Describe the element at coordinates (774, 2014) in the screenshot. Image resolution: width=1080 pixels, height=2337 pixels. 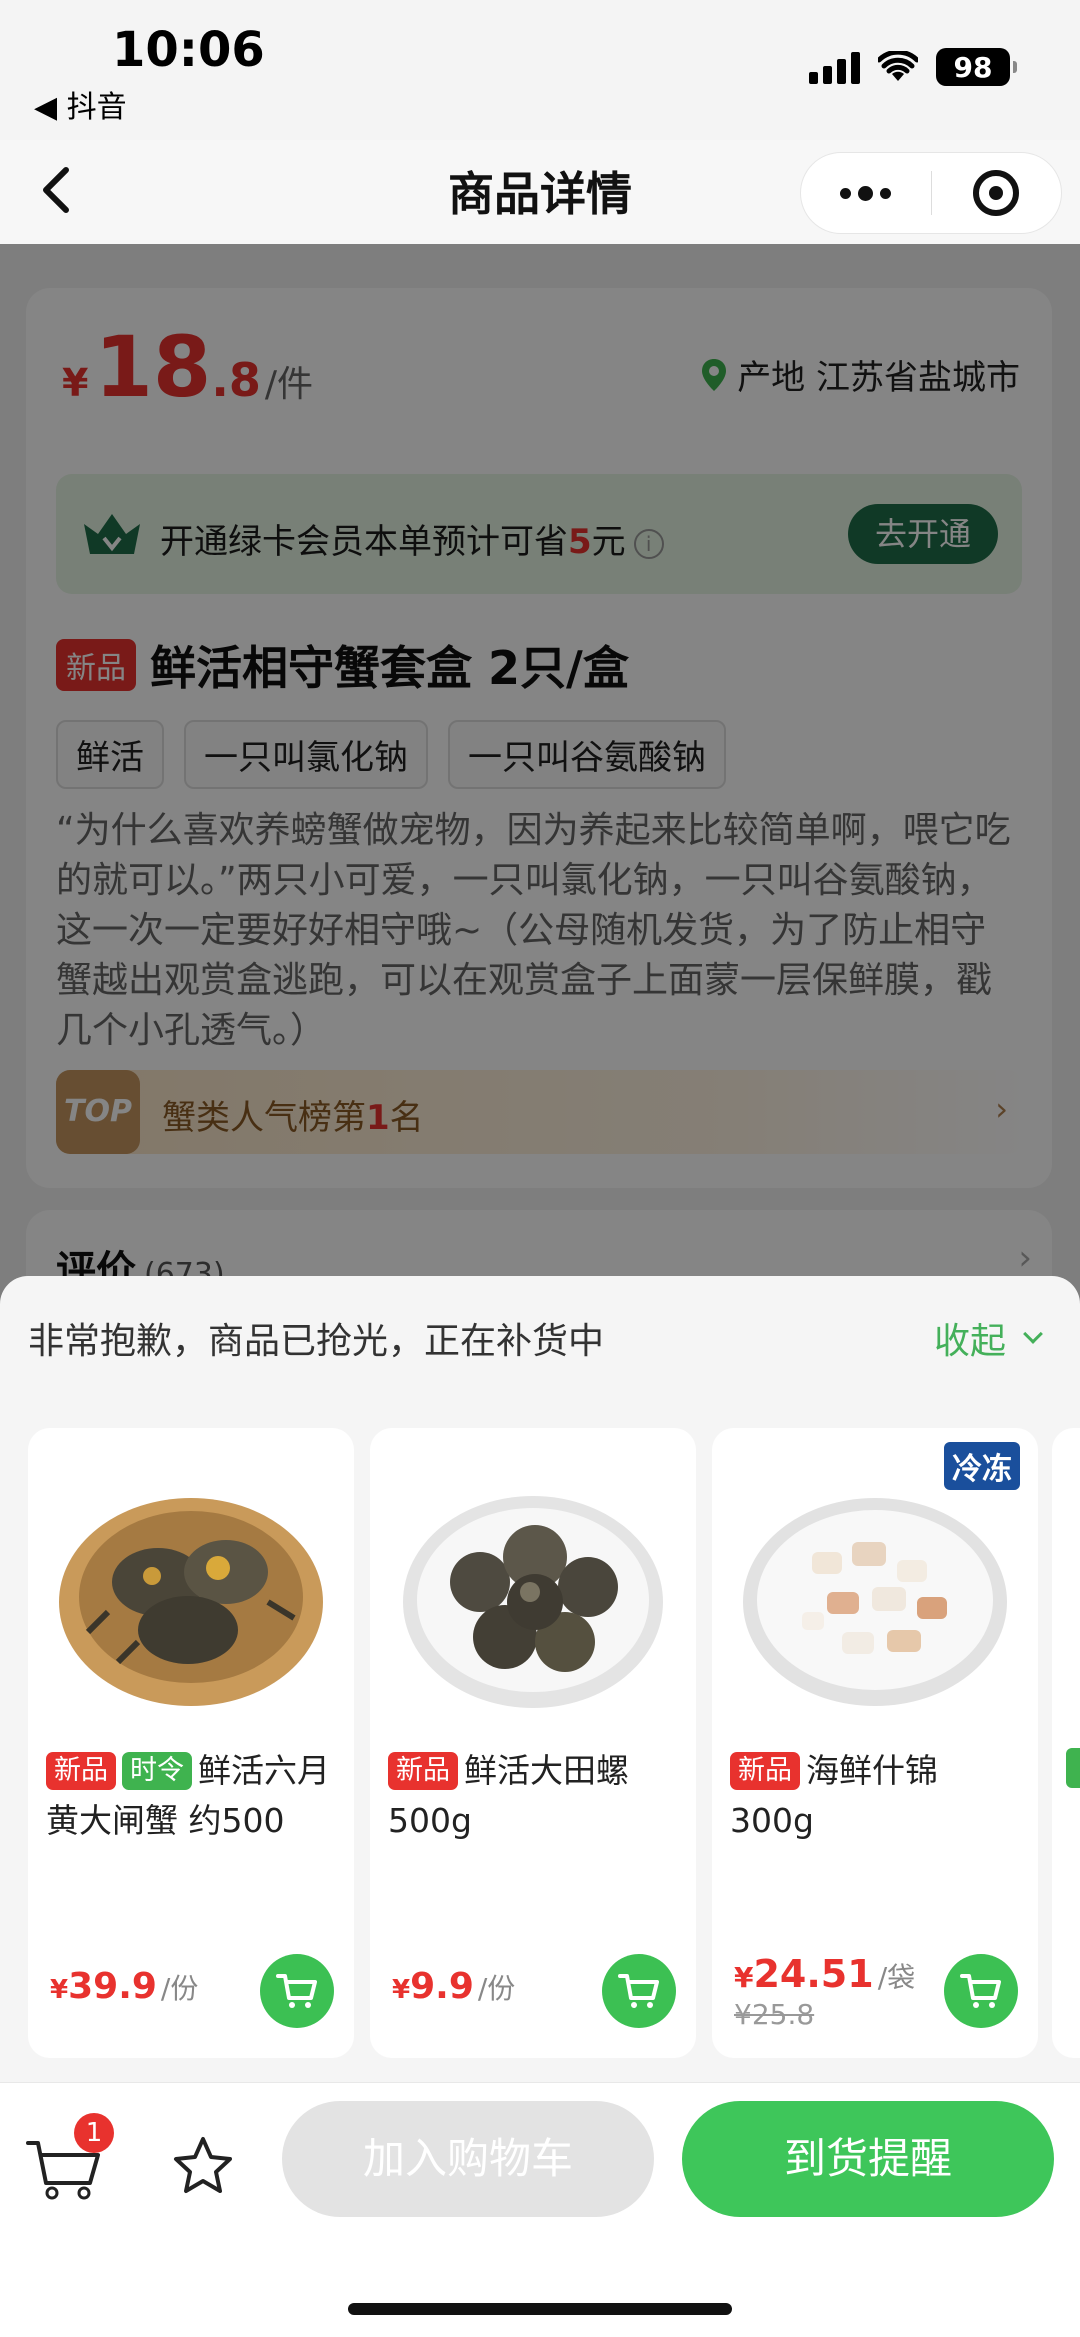
I see `original-price: ¥25.8` at that location.